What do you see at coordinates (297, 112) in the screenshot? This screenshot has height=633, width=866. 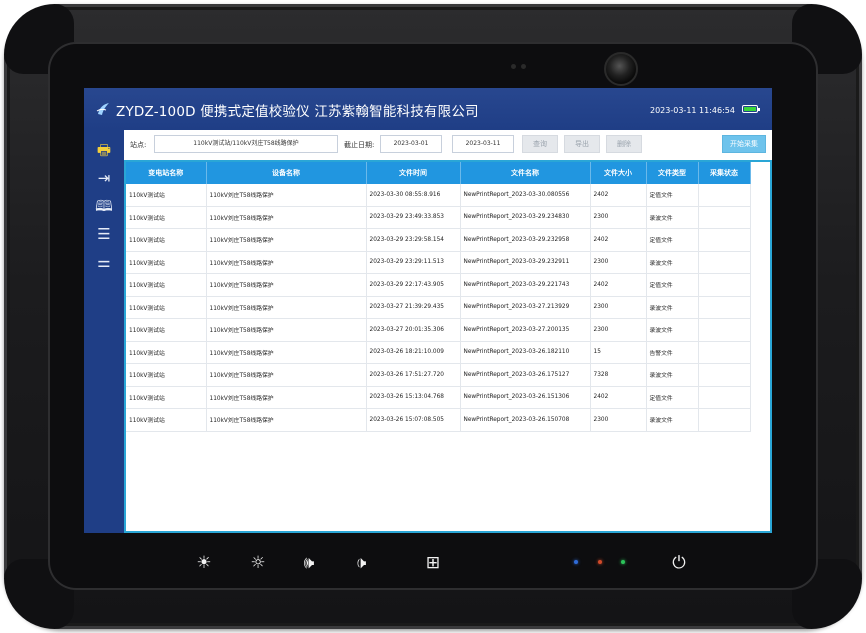 I see `app-title: ZYDZ-100D 便携式定值校验仪 江苏紫翰智能科技有限公司` at bounding box center [297, 112].